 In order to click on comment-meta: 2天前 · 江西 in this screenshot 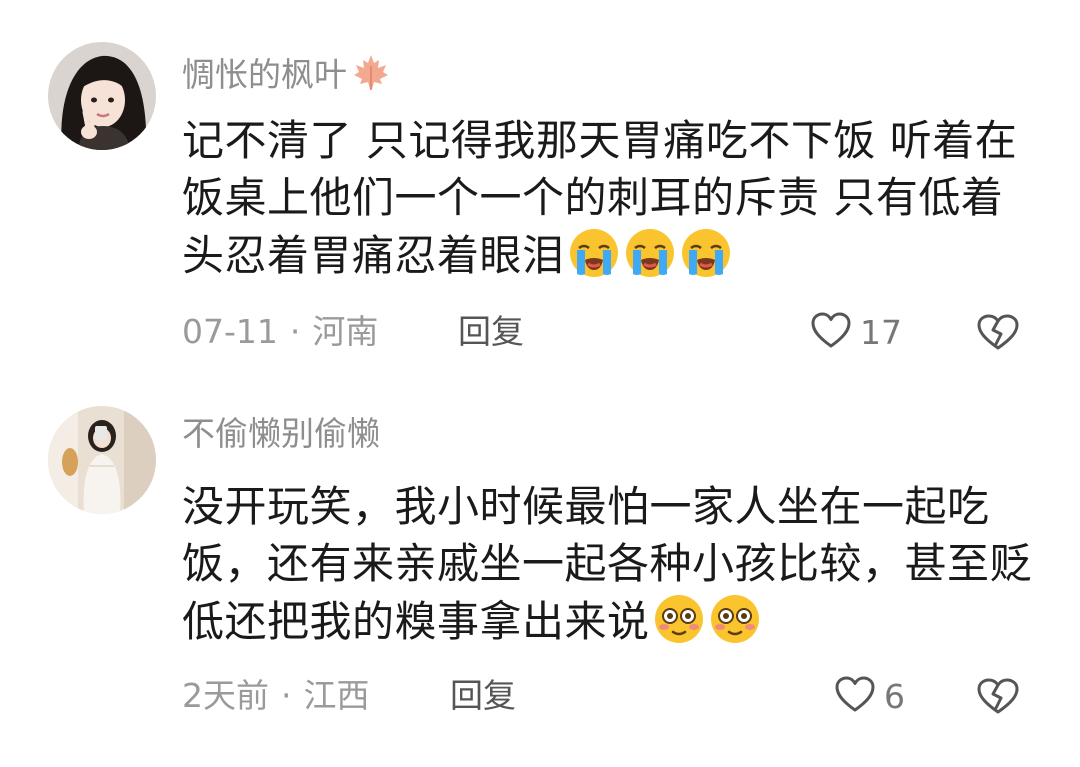, I will do `click(276, 696)`.